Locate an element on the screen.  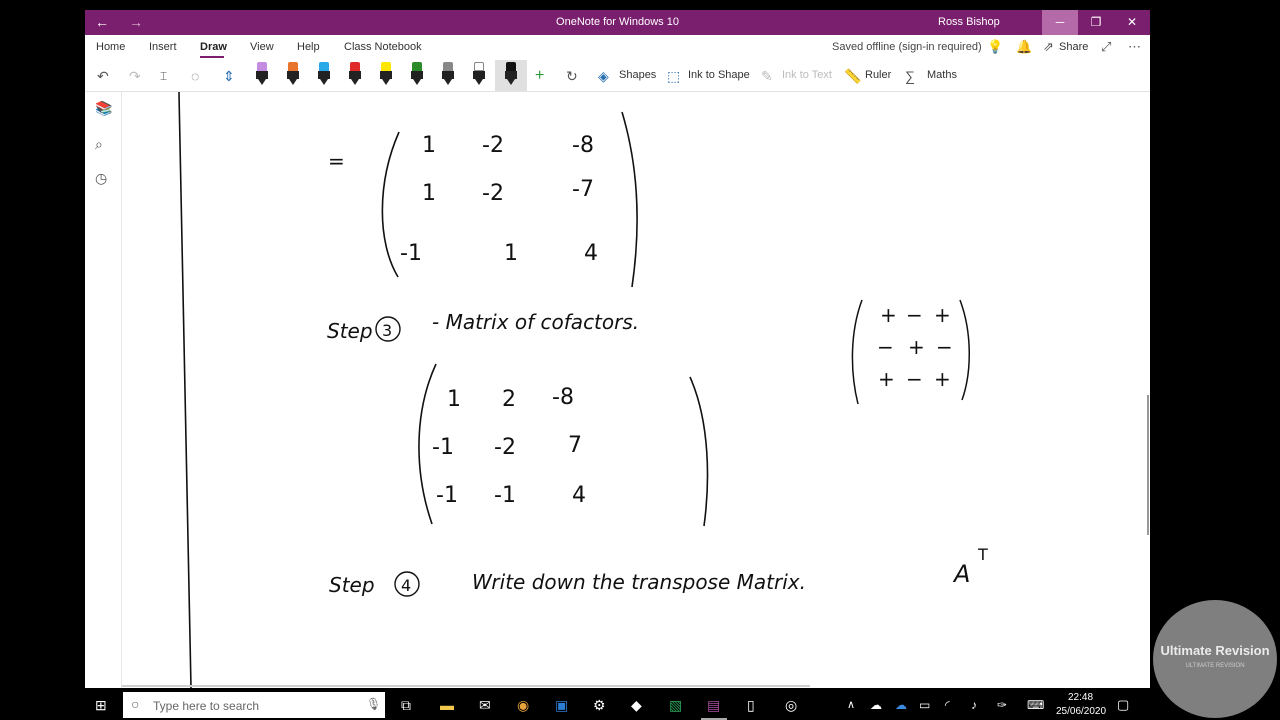
ink-to-shape-icon: ⬚ is located at coordinates (673, 76).